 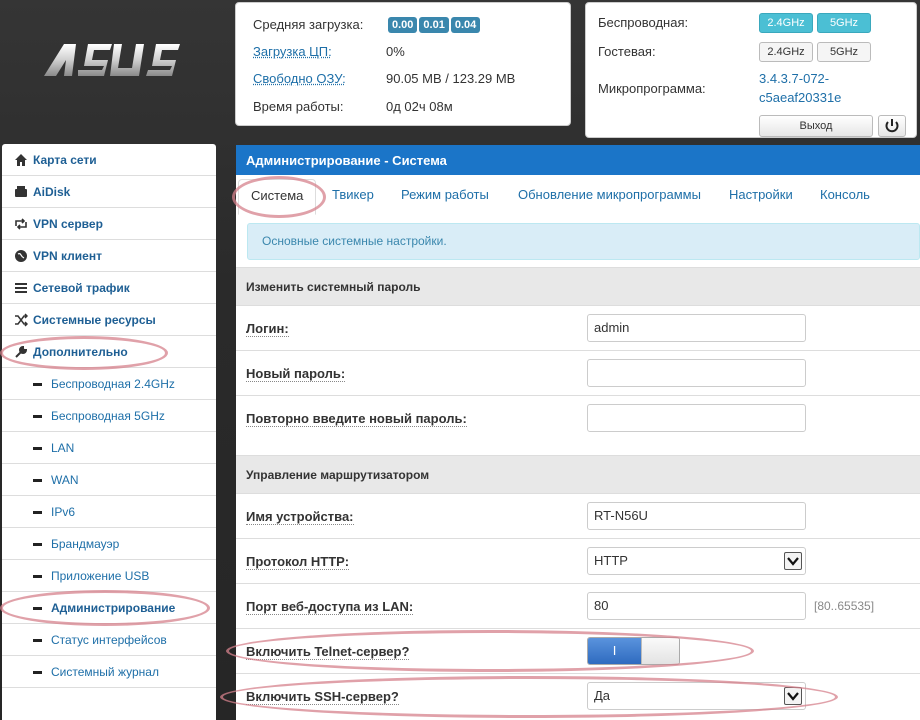 I want to click on sidebar-subitem-label: Статус интерфейсов, so click(x=109, y=640).